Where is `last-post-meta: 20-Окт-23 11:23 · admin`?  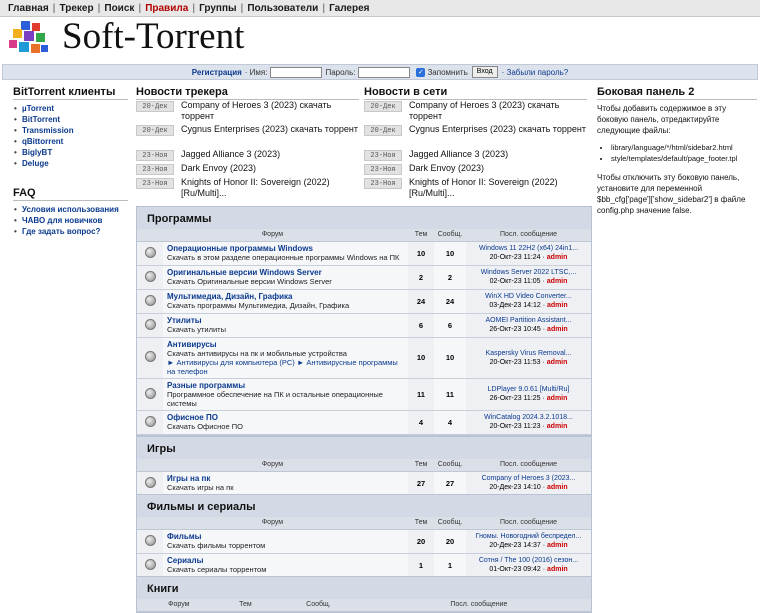 last-post-meta: 20-Окт-23 11:23 · admin is located at coordinates (528, 426).